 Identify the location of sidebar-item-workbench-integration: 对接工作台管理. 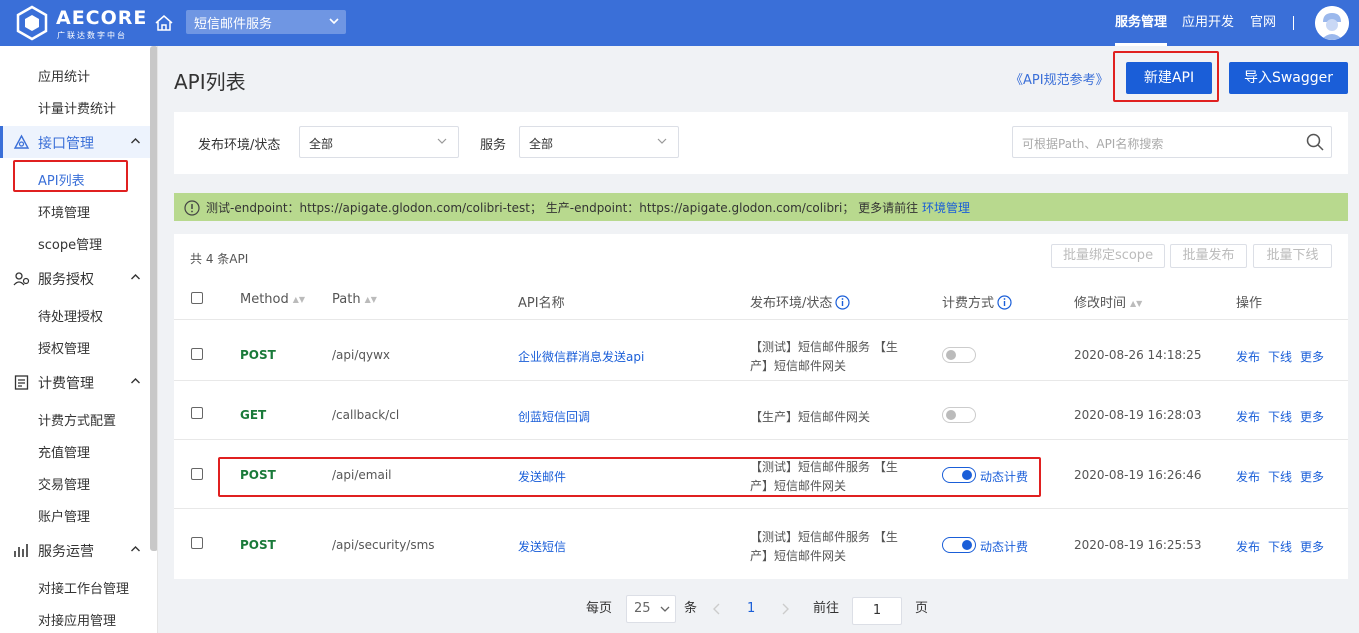
(83, 587).